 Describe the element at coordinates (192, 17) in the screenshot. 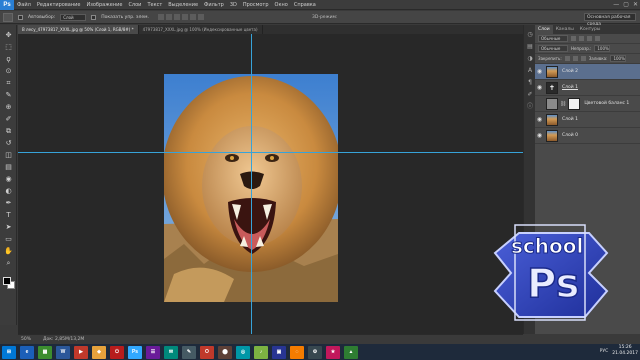

I see `align-center-icon` at that location.